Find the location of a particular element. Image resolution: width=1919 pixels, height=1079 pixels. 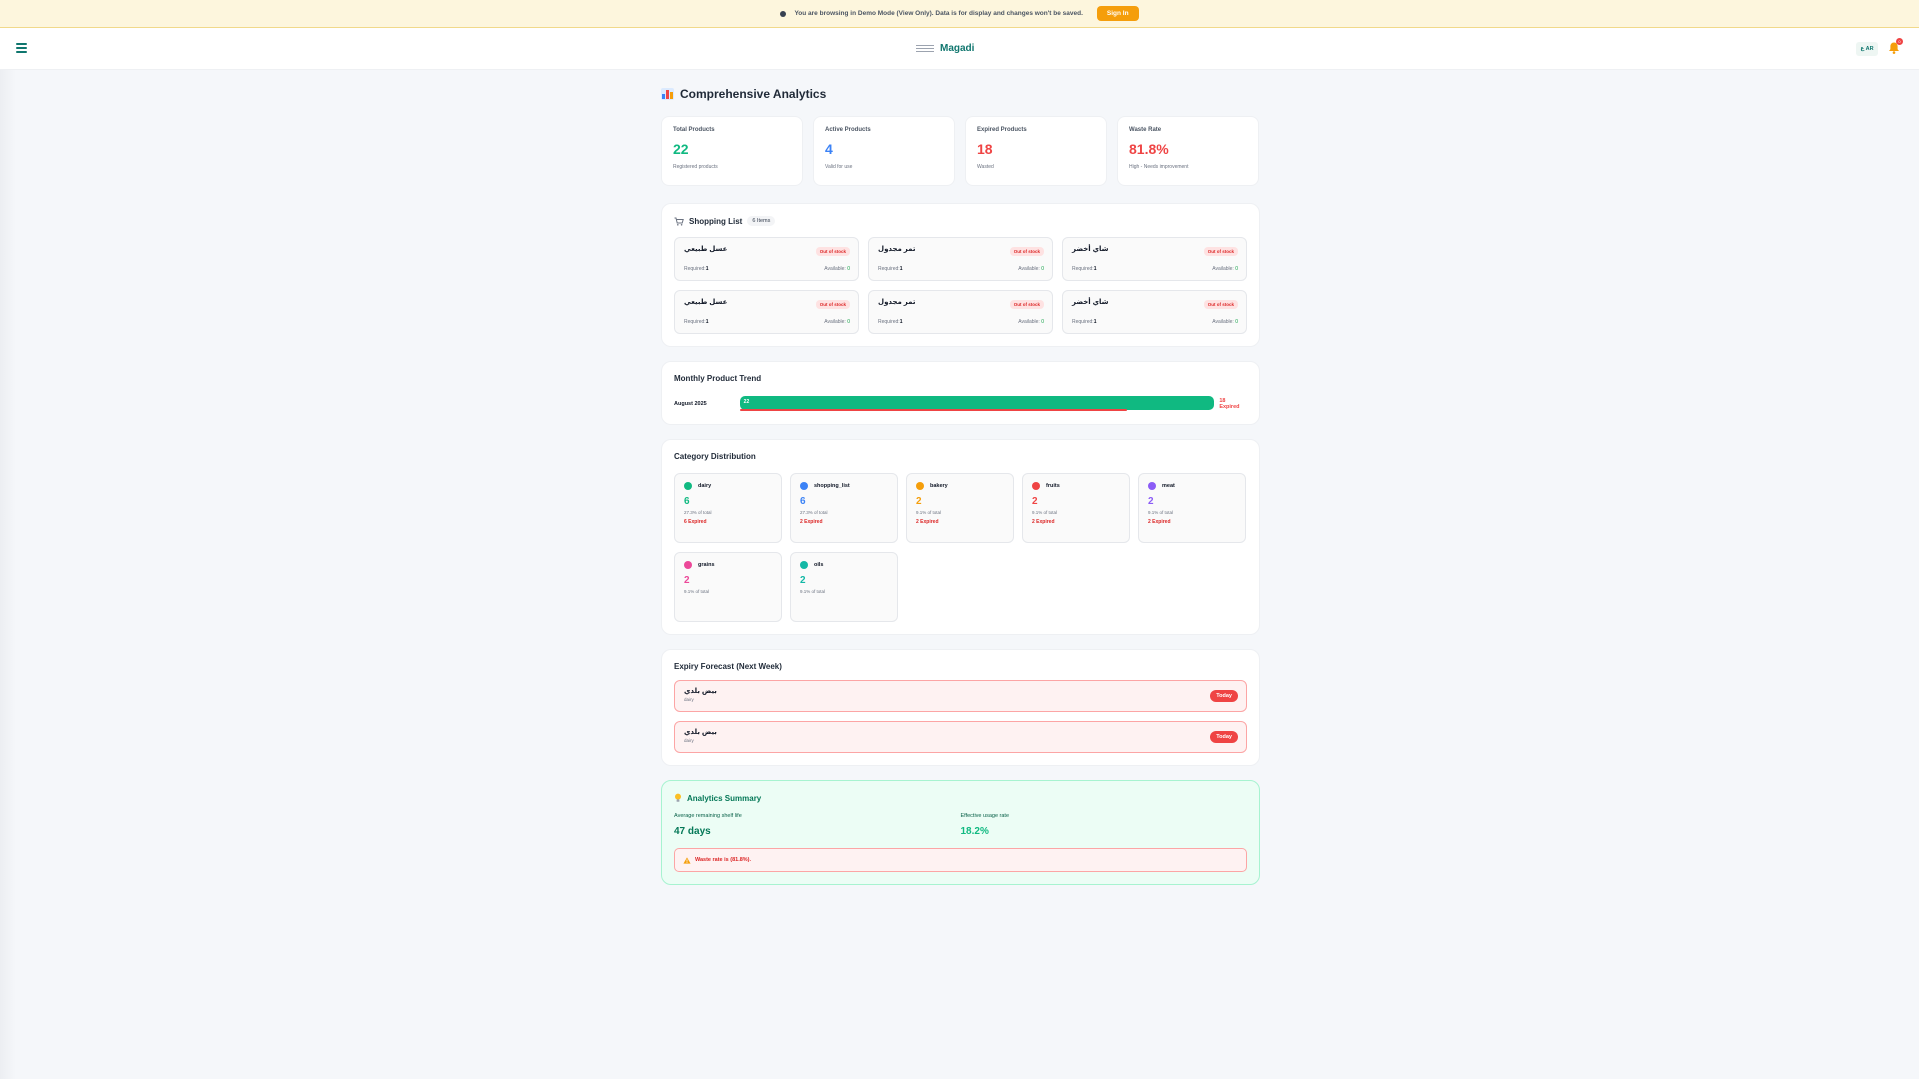

available-label: Available: is located at coordinates (1029, 269).